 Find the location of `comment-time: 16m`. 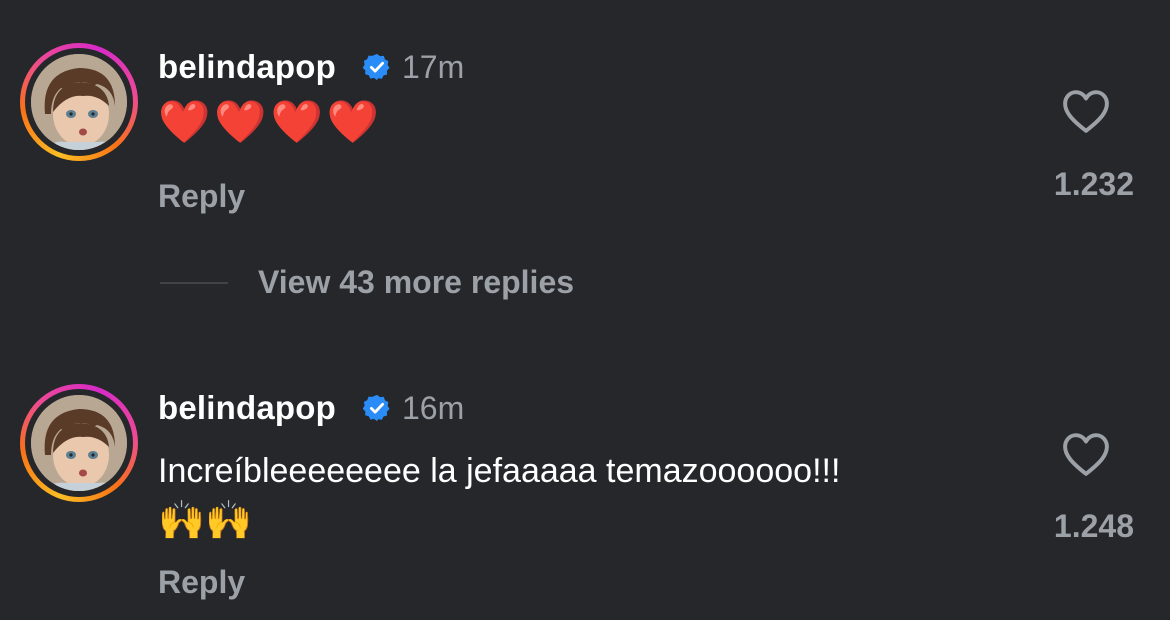

comment-time: 16m is located at coordinates (433, 408).